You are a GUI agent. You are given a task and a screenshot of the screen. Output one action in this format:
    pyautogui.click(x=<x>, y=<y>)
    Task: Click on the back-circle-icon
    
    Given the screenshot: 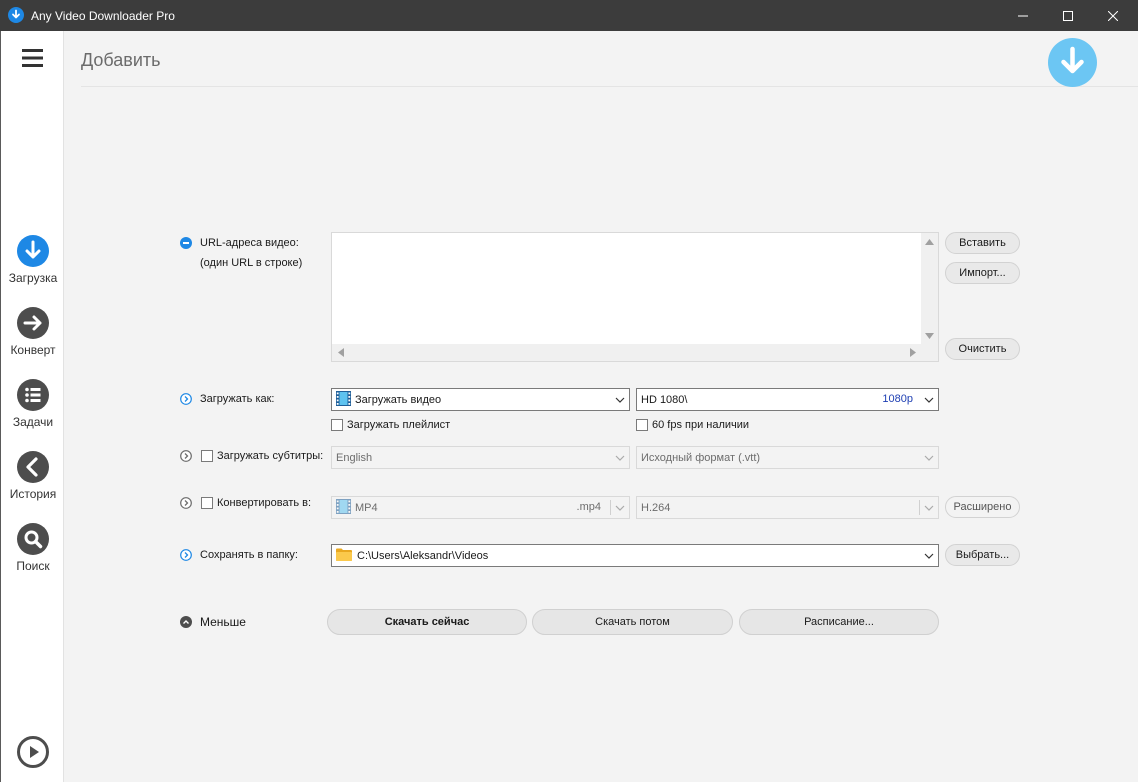 What is the action you would take?
    pyautogui.click(x=33, y=467)
    